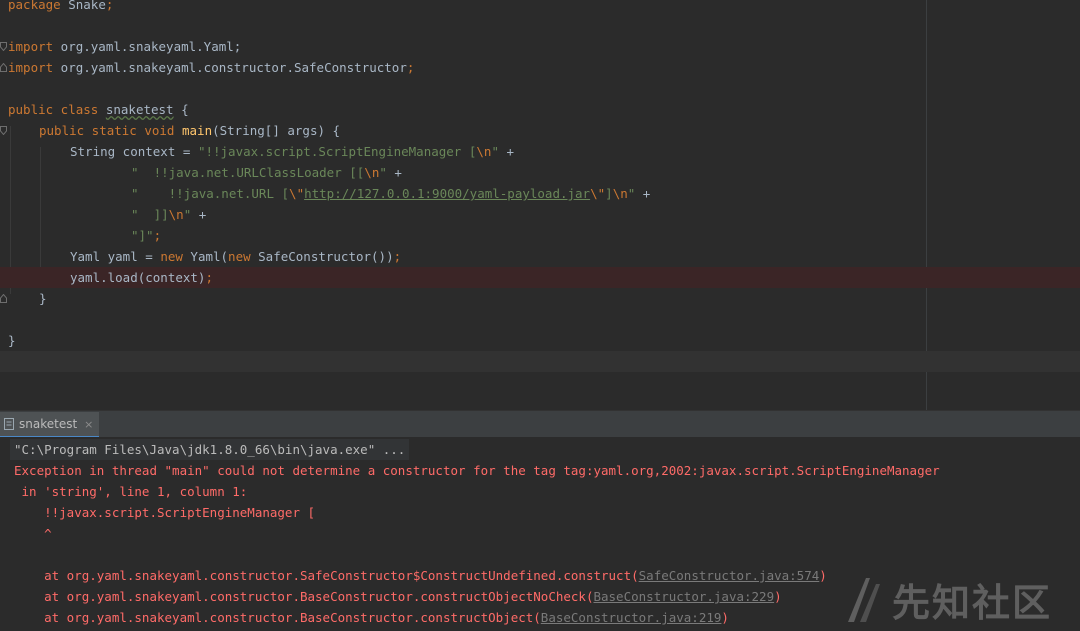 The height and width of the screenshot is (631, 1080). Describe the element at coordinates (540, 130) in the screenshot. I see `code-line: public static void main(String[] args) {` at that location.